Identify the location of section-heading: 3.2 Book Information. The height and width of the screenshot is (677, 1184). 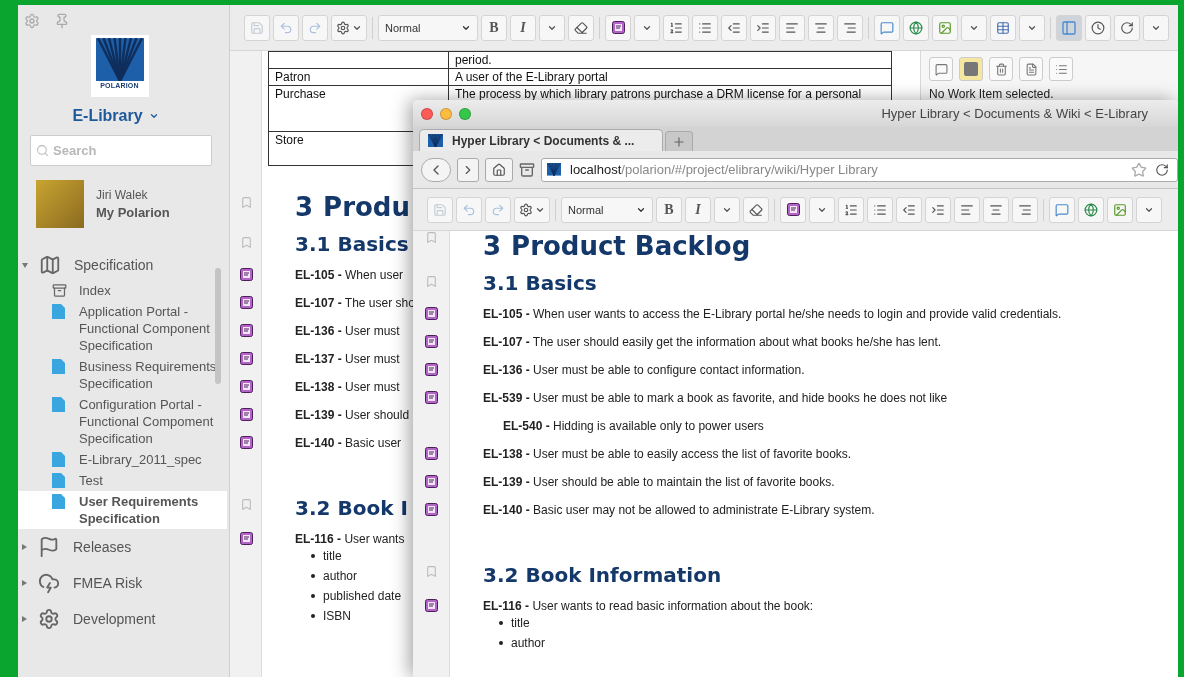
(602, 574).